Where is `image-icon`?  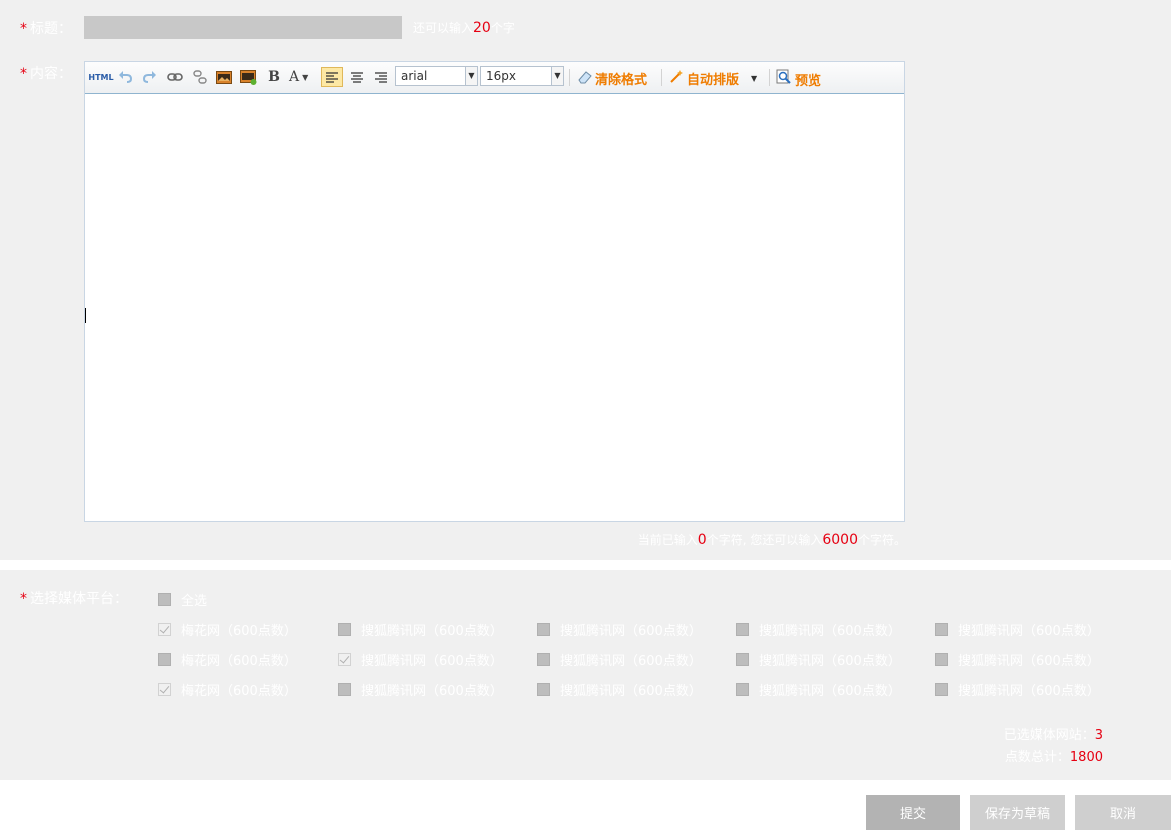
image-icon is located at coordinates (224, 77).